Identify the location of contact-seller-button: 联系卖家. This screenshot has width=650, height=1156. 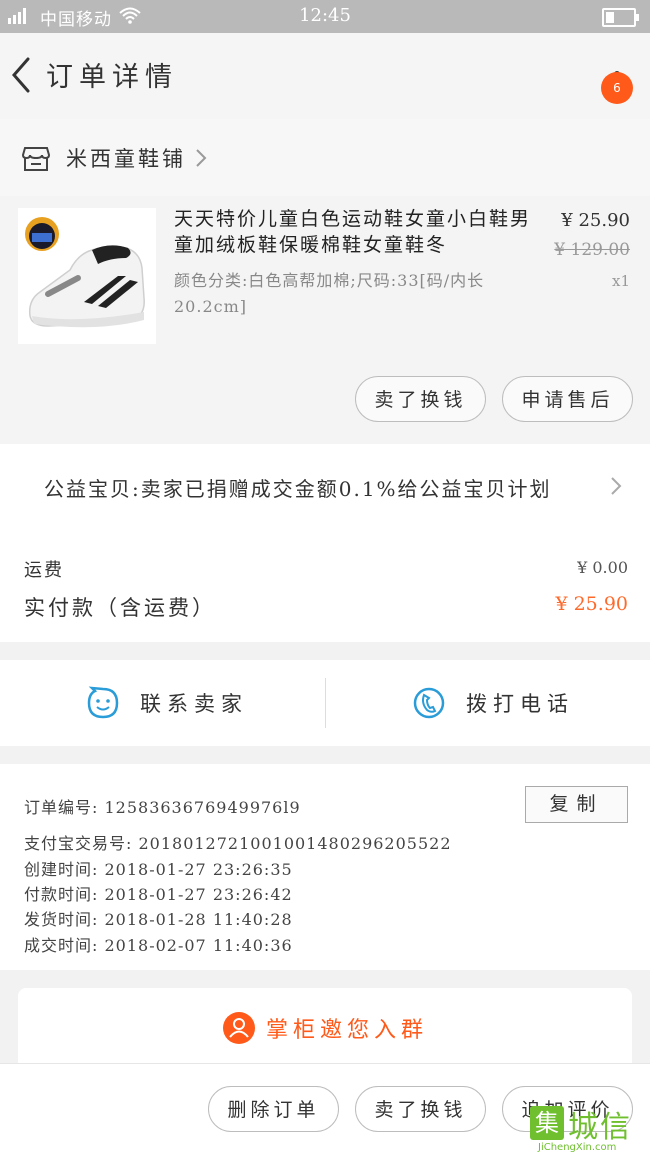
(167, 703).